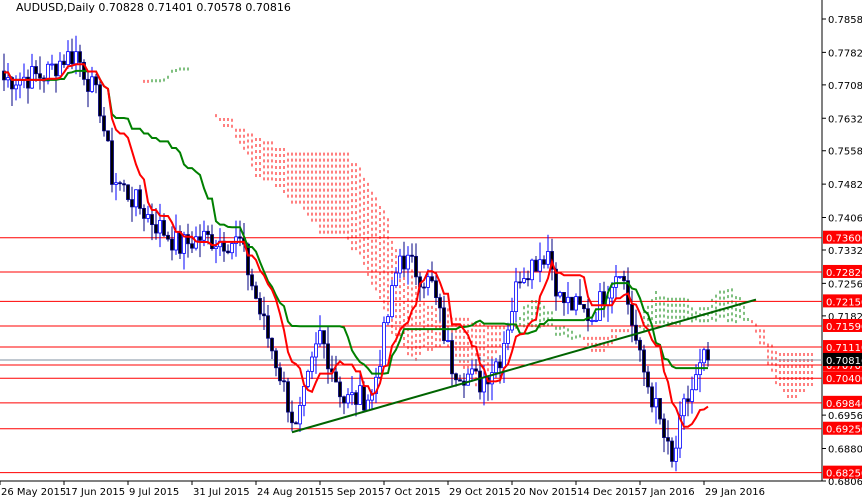 This screenshot has width=862, height=500. I want to click on level-label: 0.69250, so click(844, 430).